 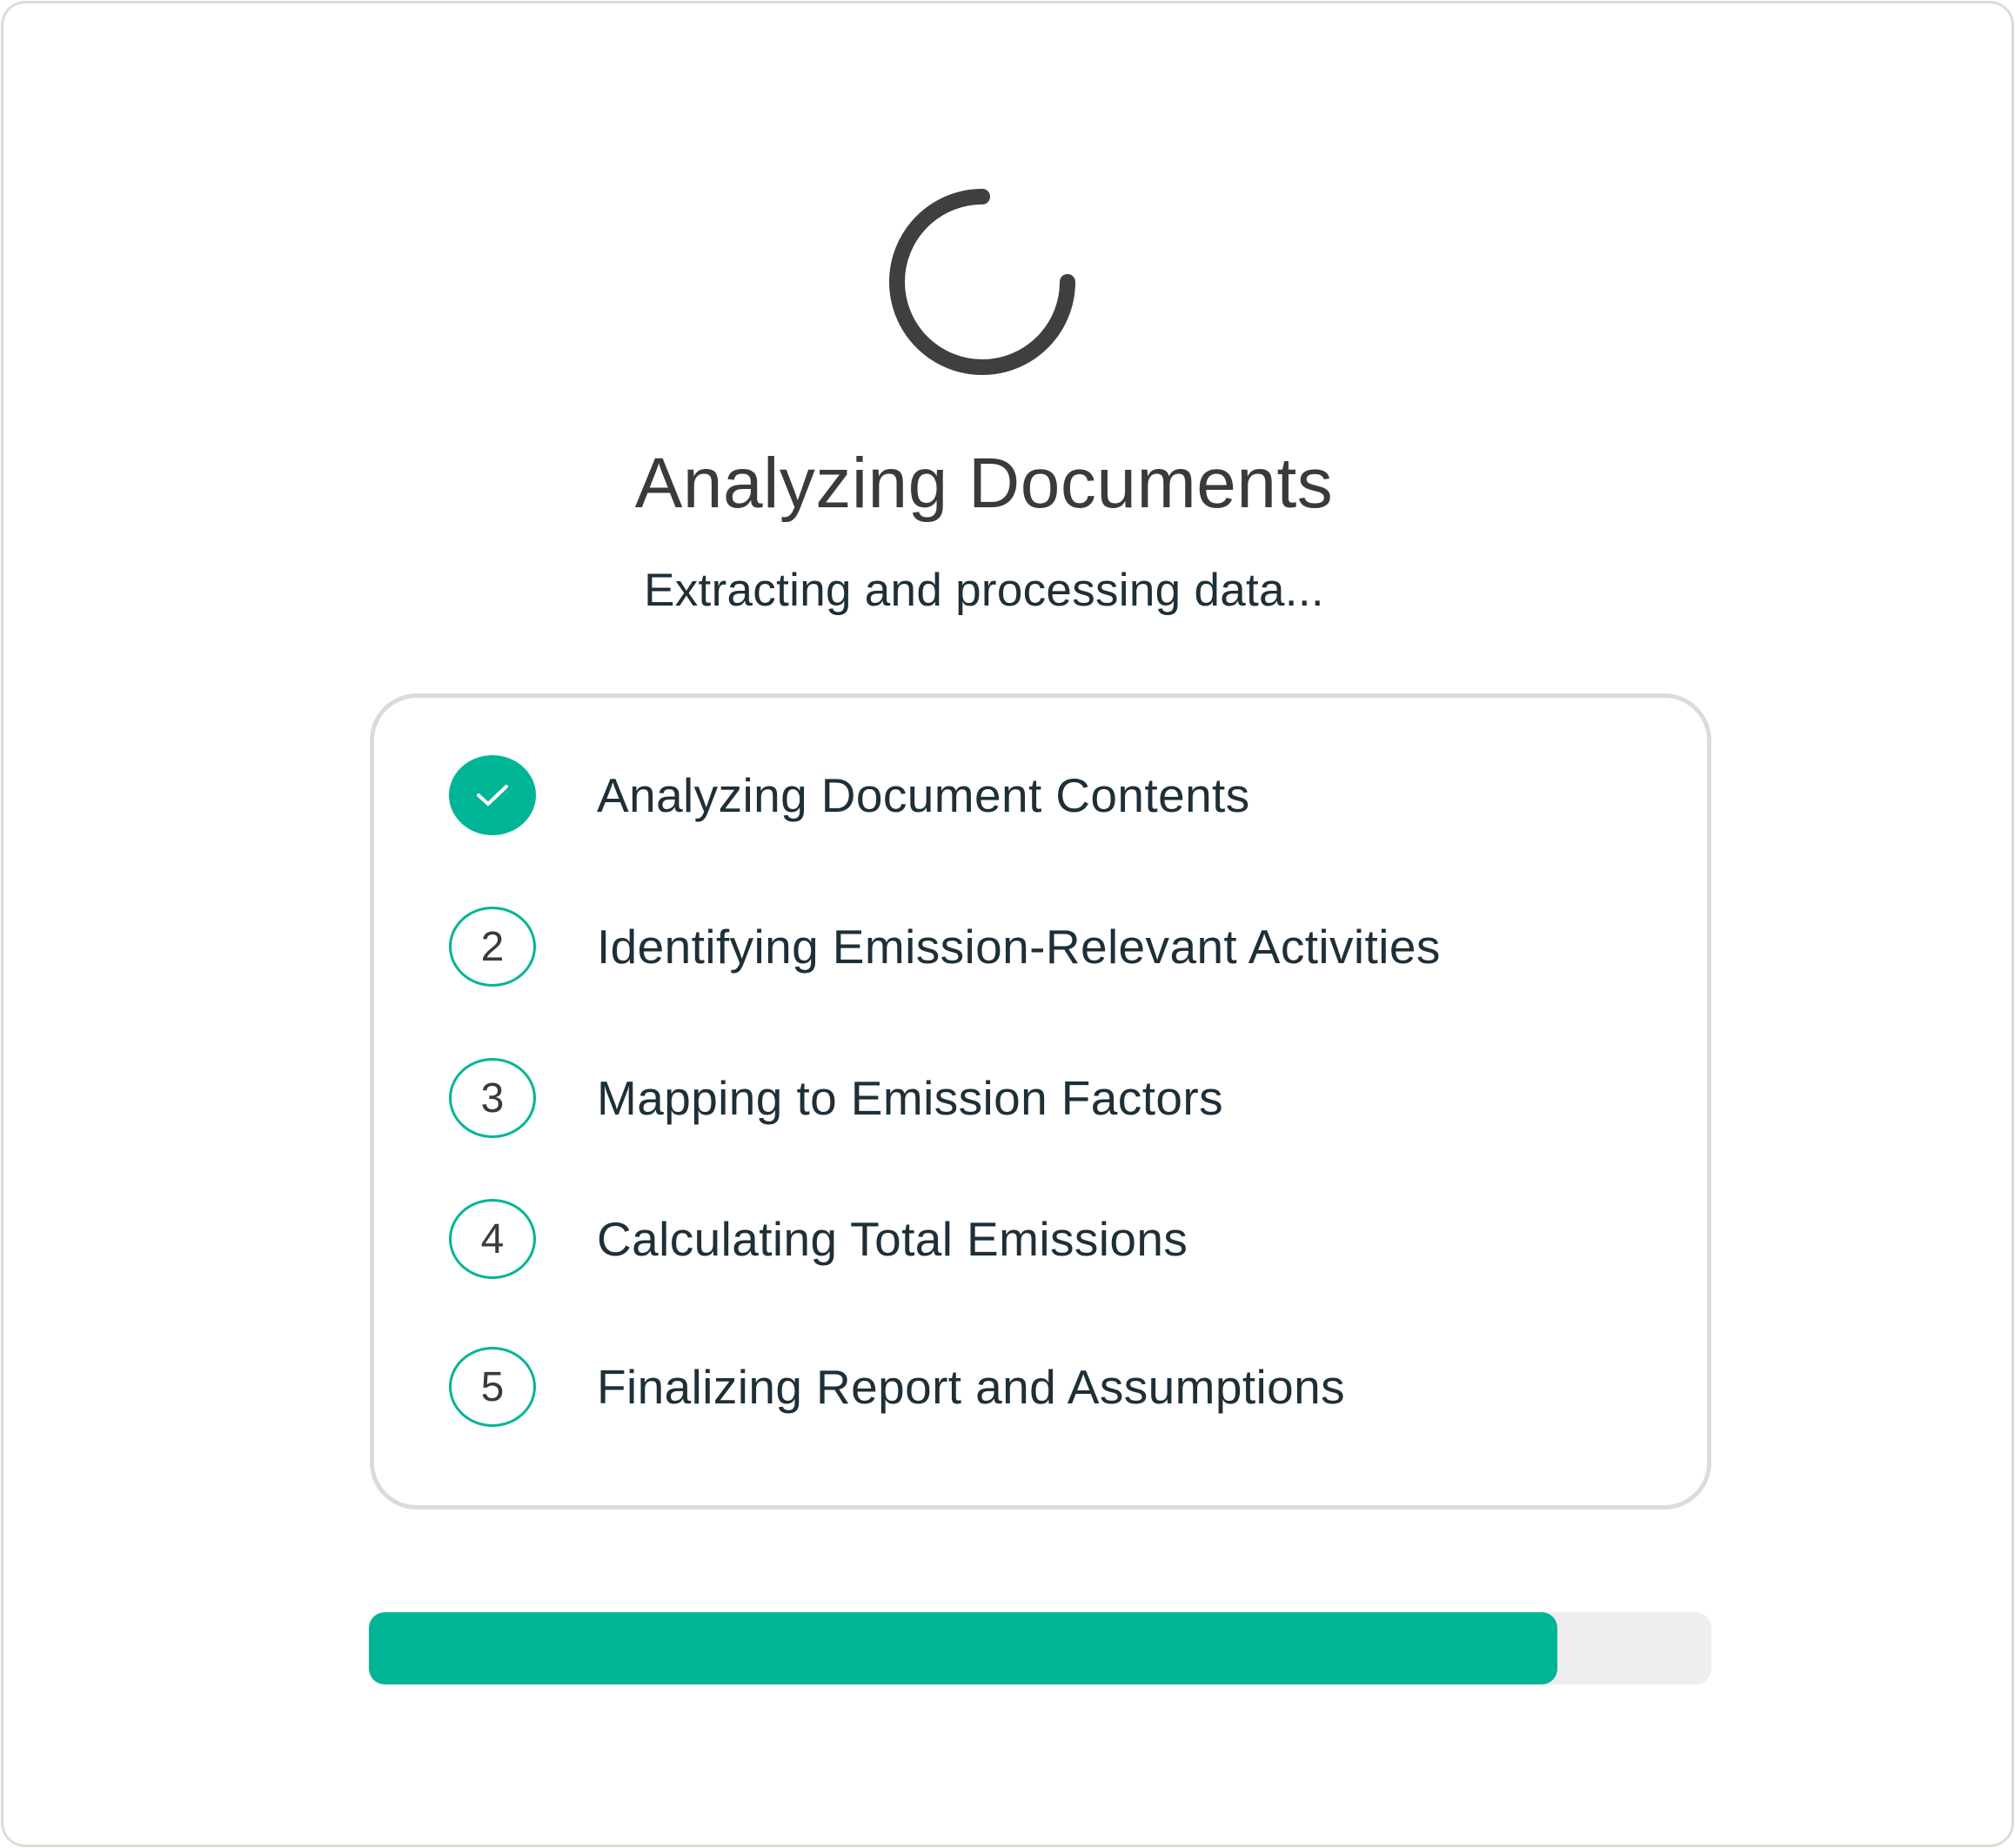 What do you see at coordinates (892, 1239) in the screenshot?
I see `step-label: Calculating Total Emissions` at bounding box center [892, 1239].